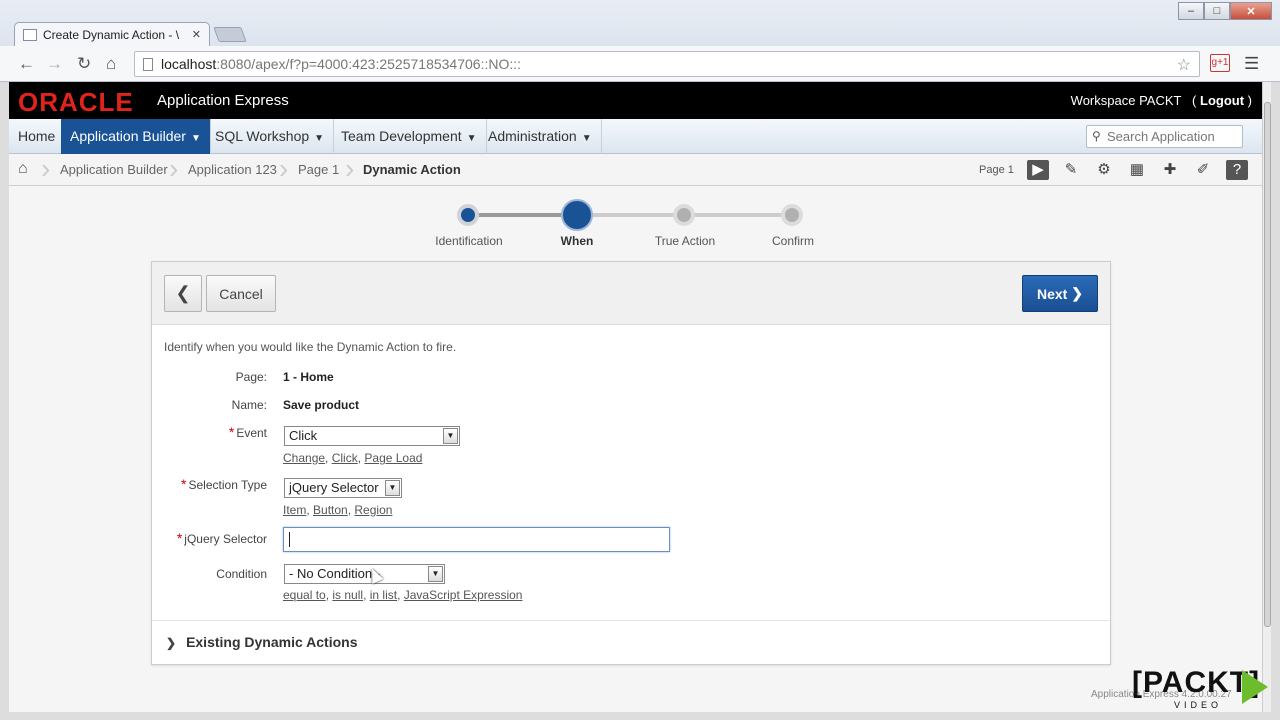  Describe the element at coordinates (1198, 705) in the screenshot. I see `packt-video-label: VIDEO` at that location.